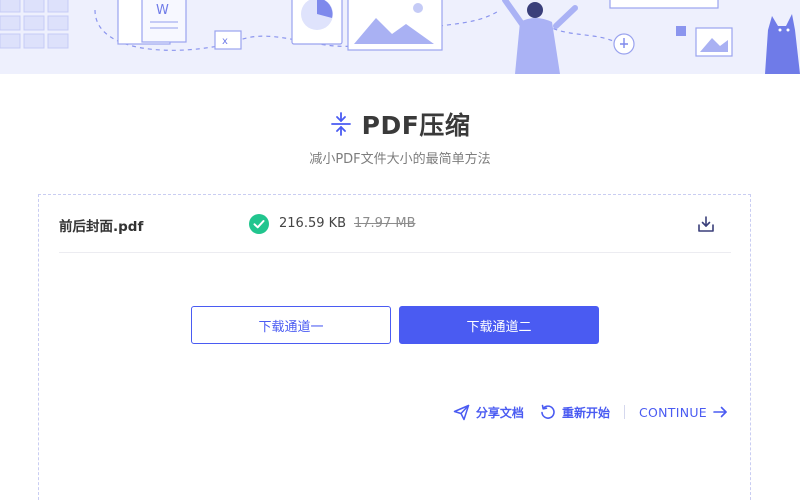  I want to click on restart-label: 重新开始, so click(585, 412).